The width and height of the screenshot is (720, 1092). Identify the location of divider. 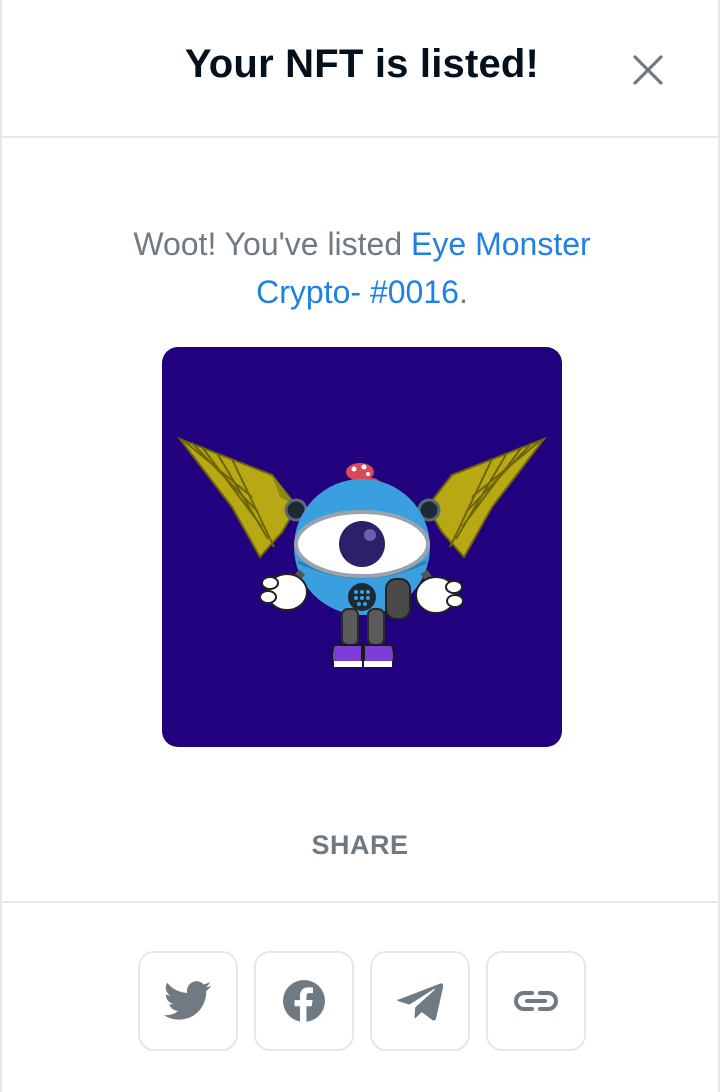
(360, 902).